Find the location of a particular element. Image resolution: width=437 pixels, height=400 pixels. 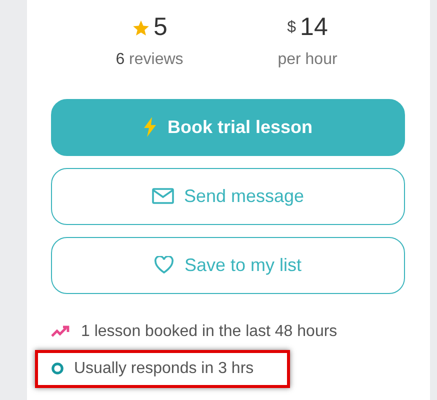

rating-value: 5 is located at coordinates (161, 28).